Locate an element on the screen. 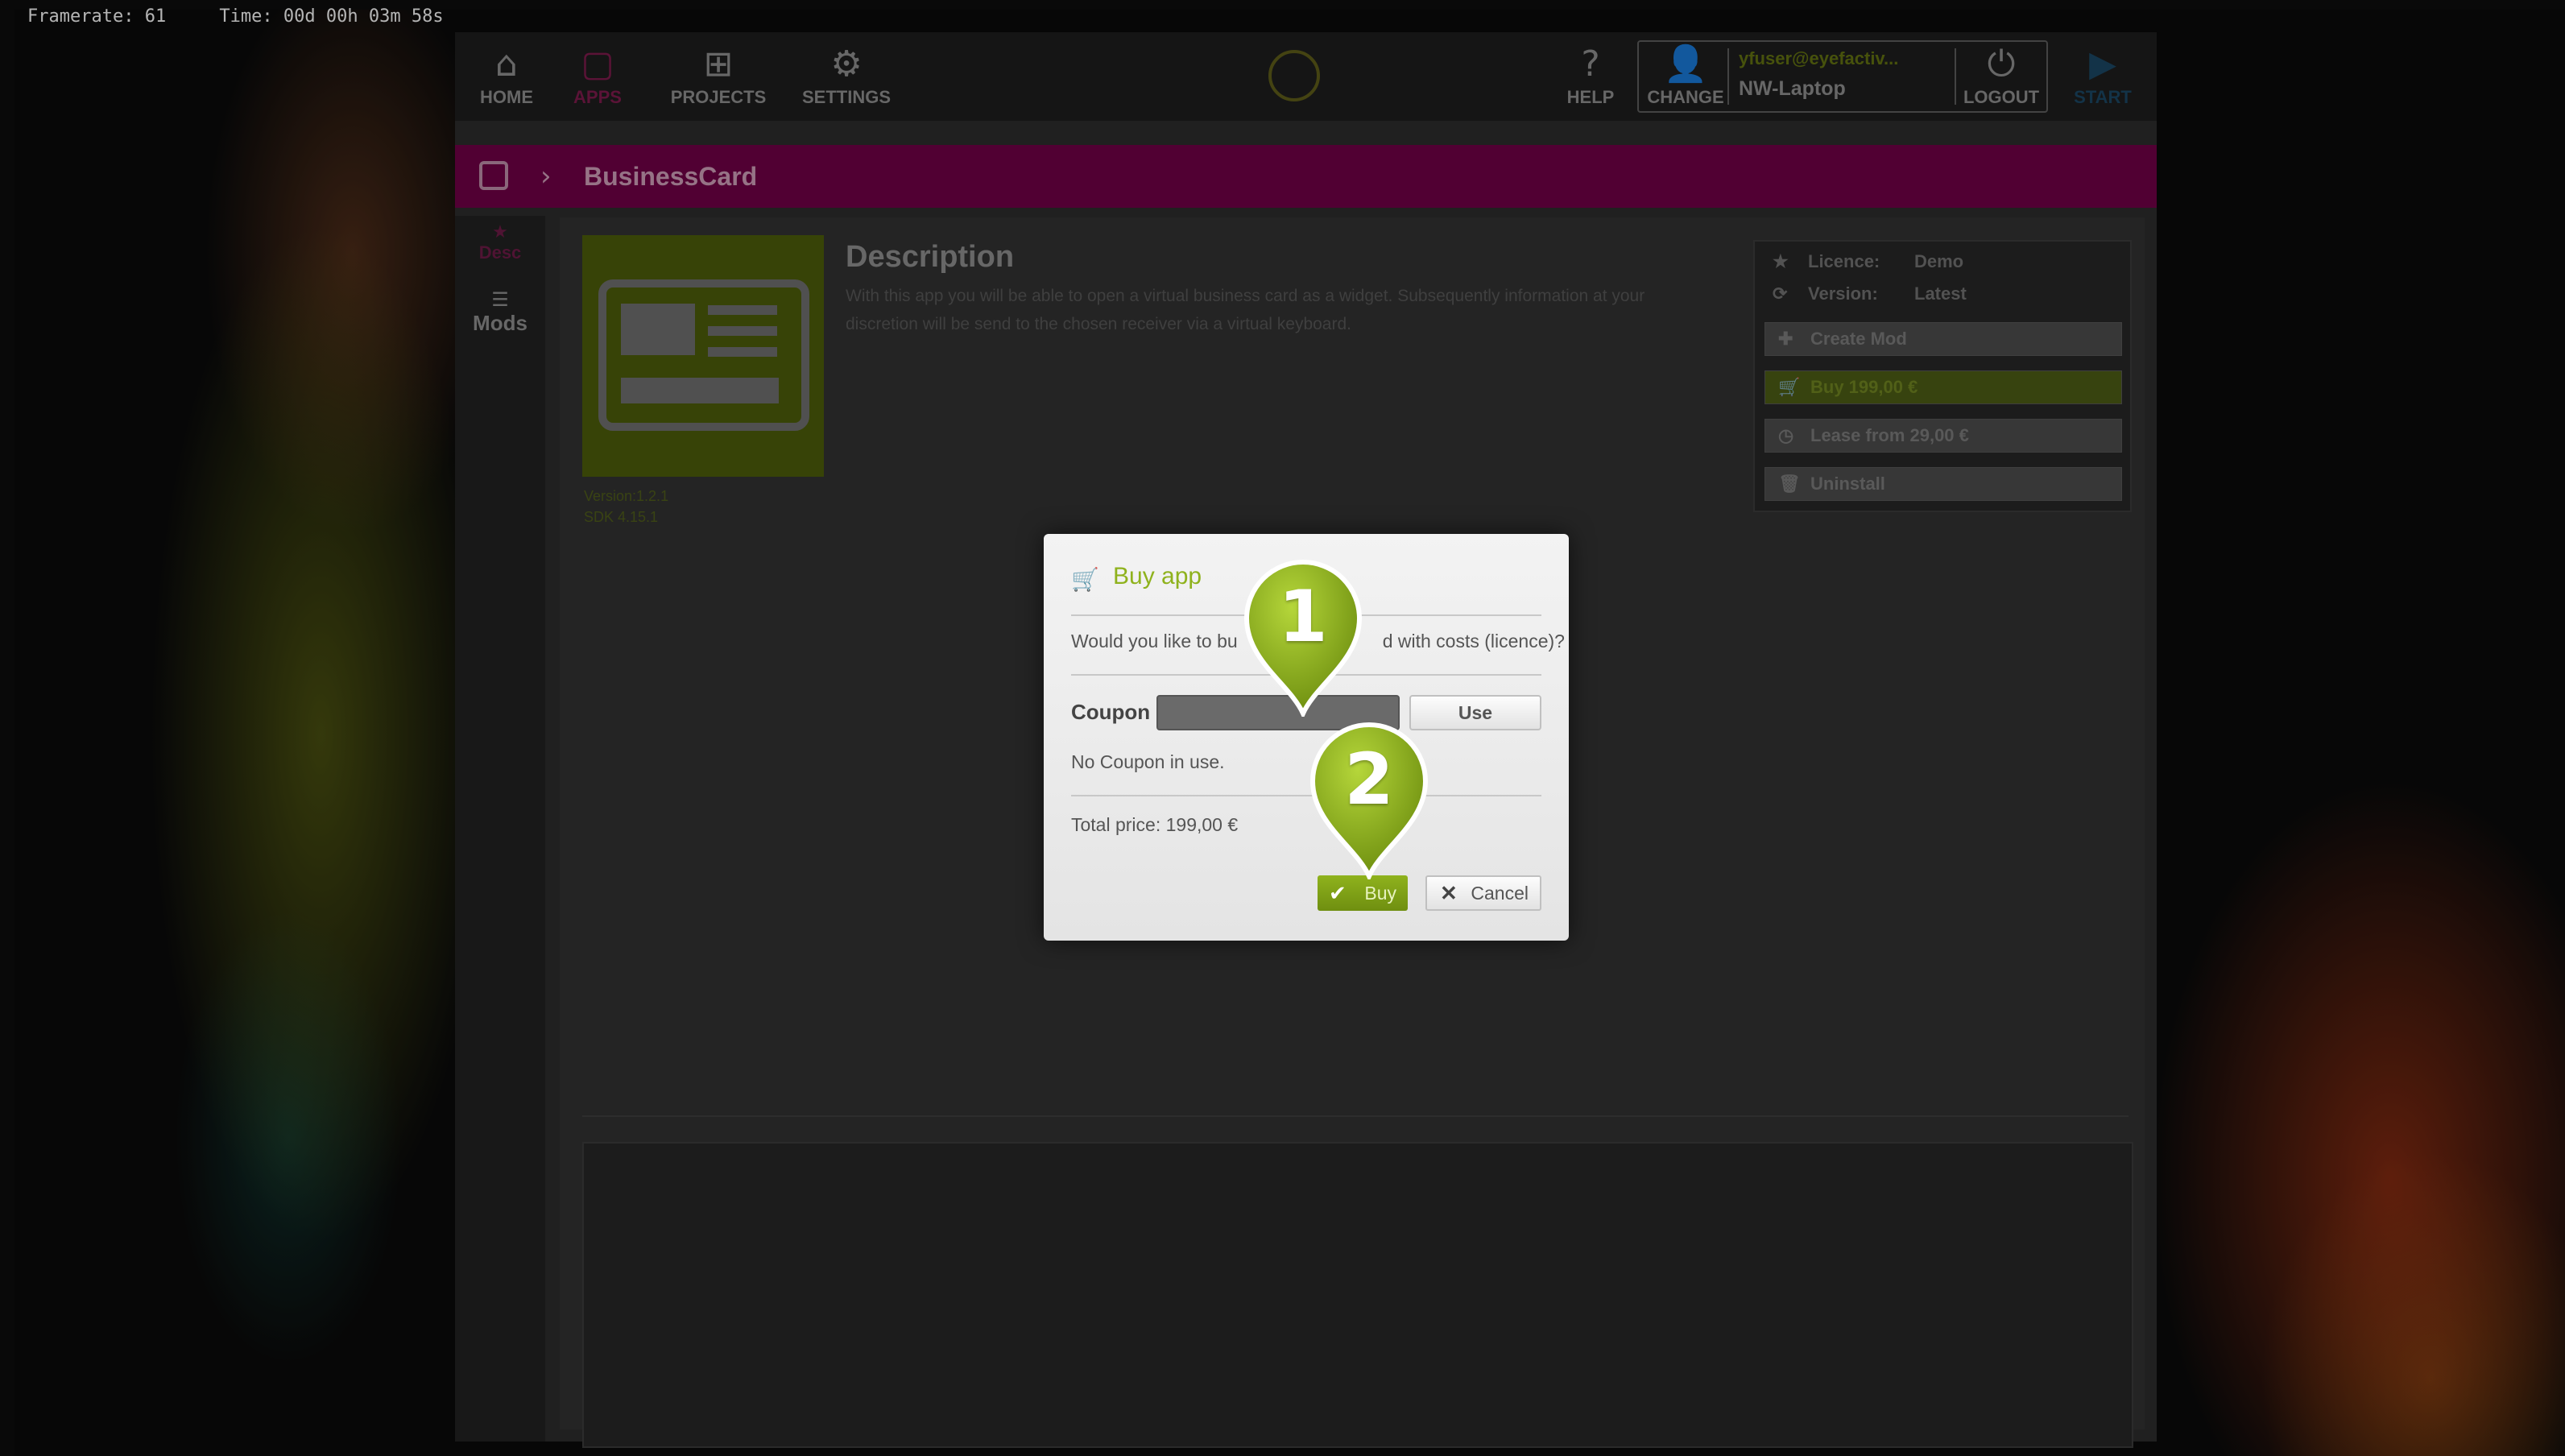 The width and height of the screenshot is (2565, 1456). coupon-label: Coupon is located at coordinates (1111, 712).